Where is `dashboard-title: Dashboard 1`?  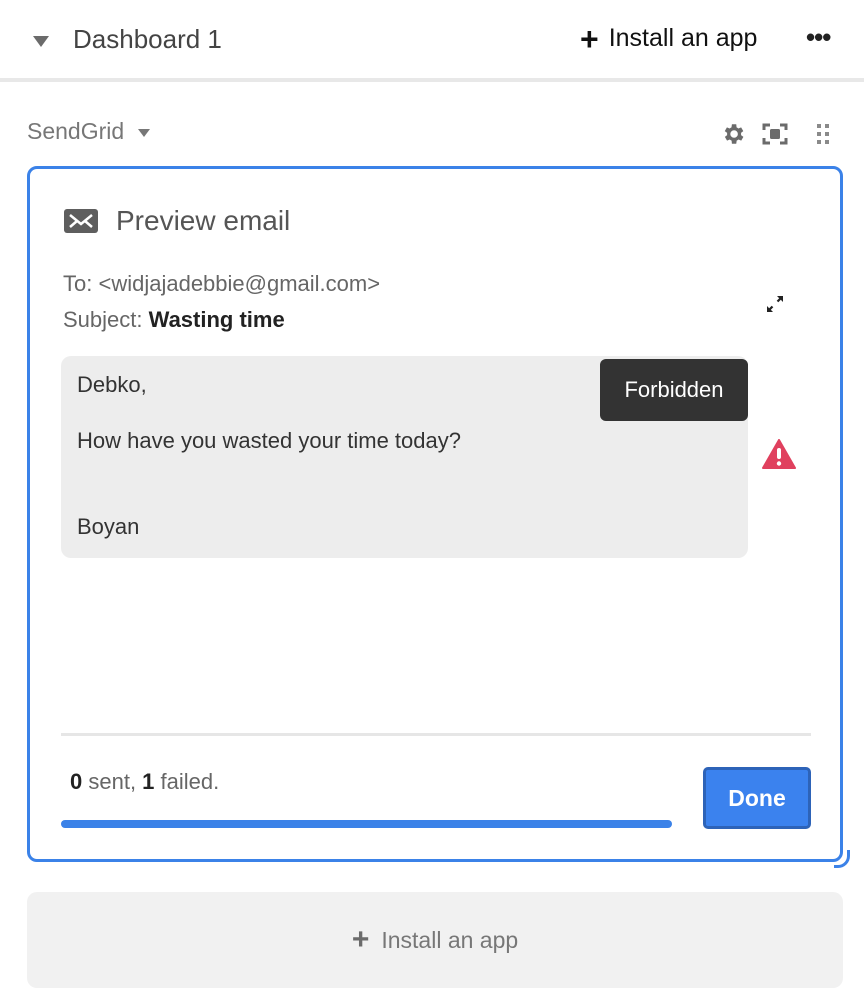 dashboard-title: Dashboard 1 is located at coordinates (147, 39).